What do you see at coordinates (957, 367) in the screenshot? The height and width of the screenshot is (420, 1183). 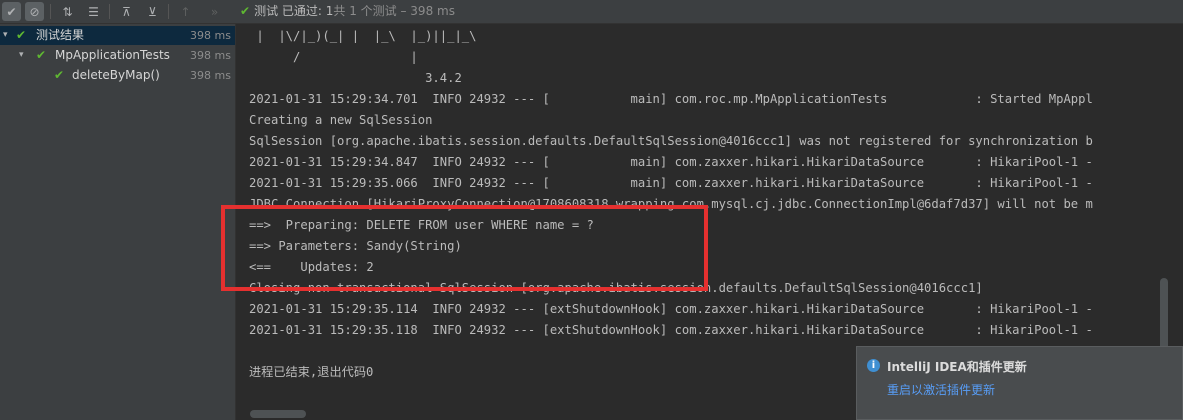 I see `notification-title: IntelliJ IDEA和插件更新` at bounding box center [957, 367].